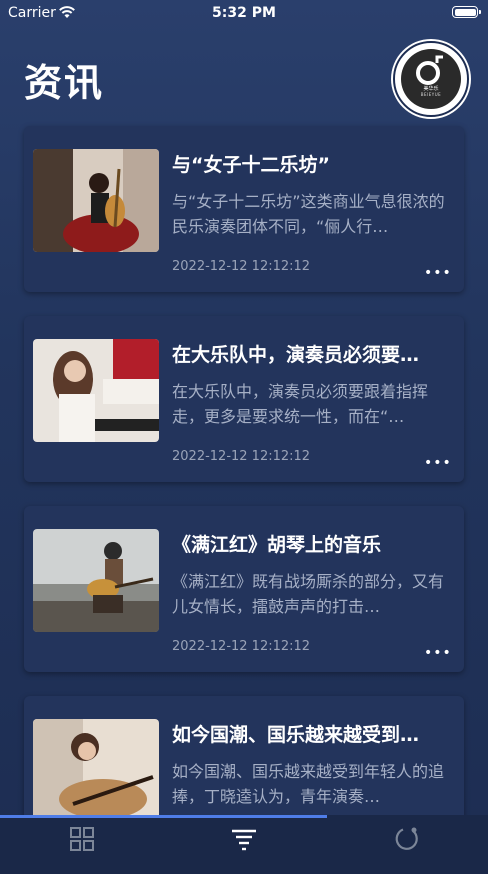 Image resolution: width=488 pixels, height=874 pixels. What do you see at coordinates (407, 839) in the screenshot?
I see `circle-icon` at bounding box center [407, 839].